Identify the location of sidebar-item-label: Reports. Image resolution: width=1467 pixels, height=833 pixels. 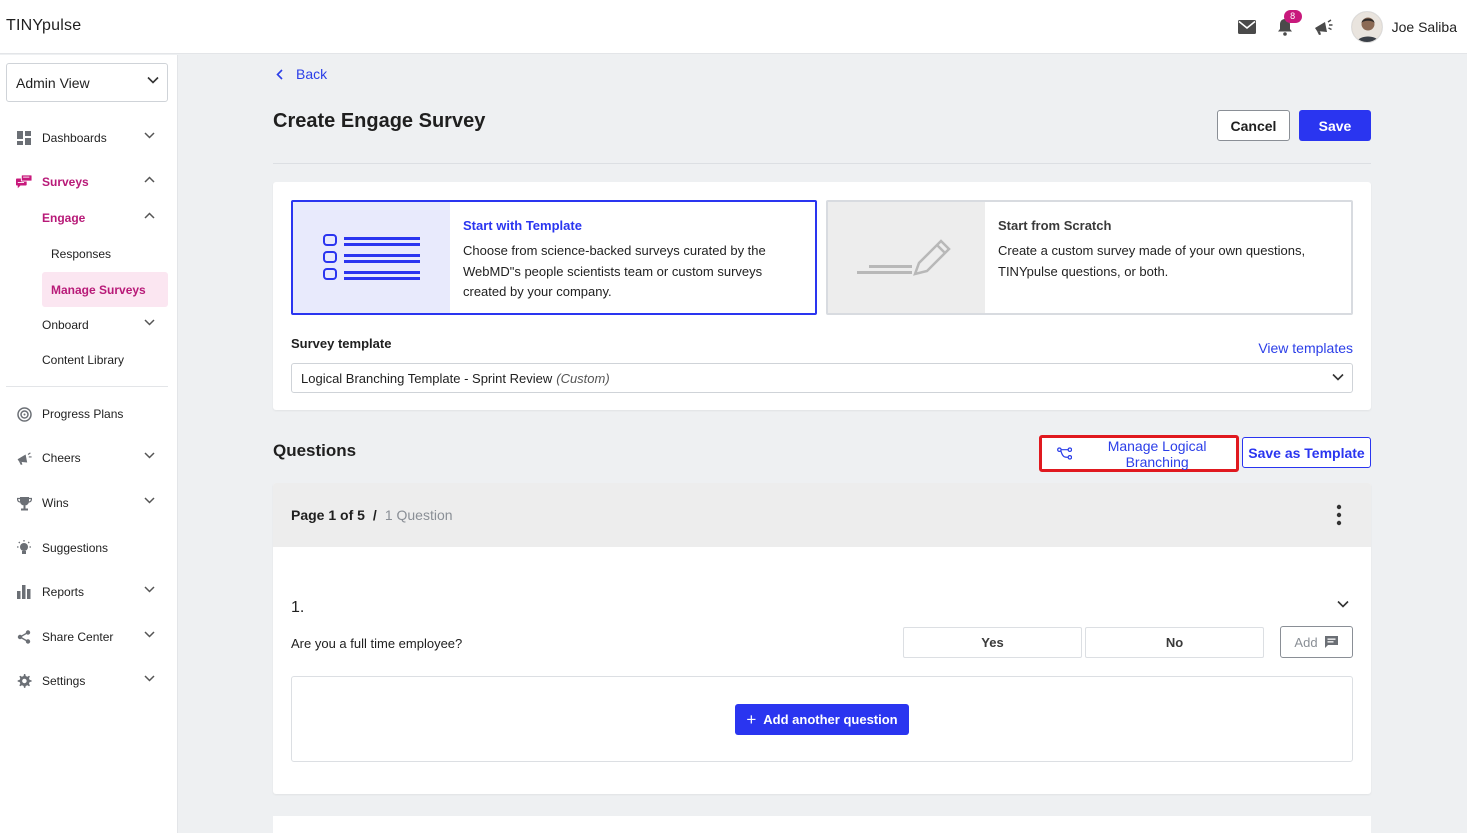
(63, 592).